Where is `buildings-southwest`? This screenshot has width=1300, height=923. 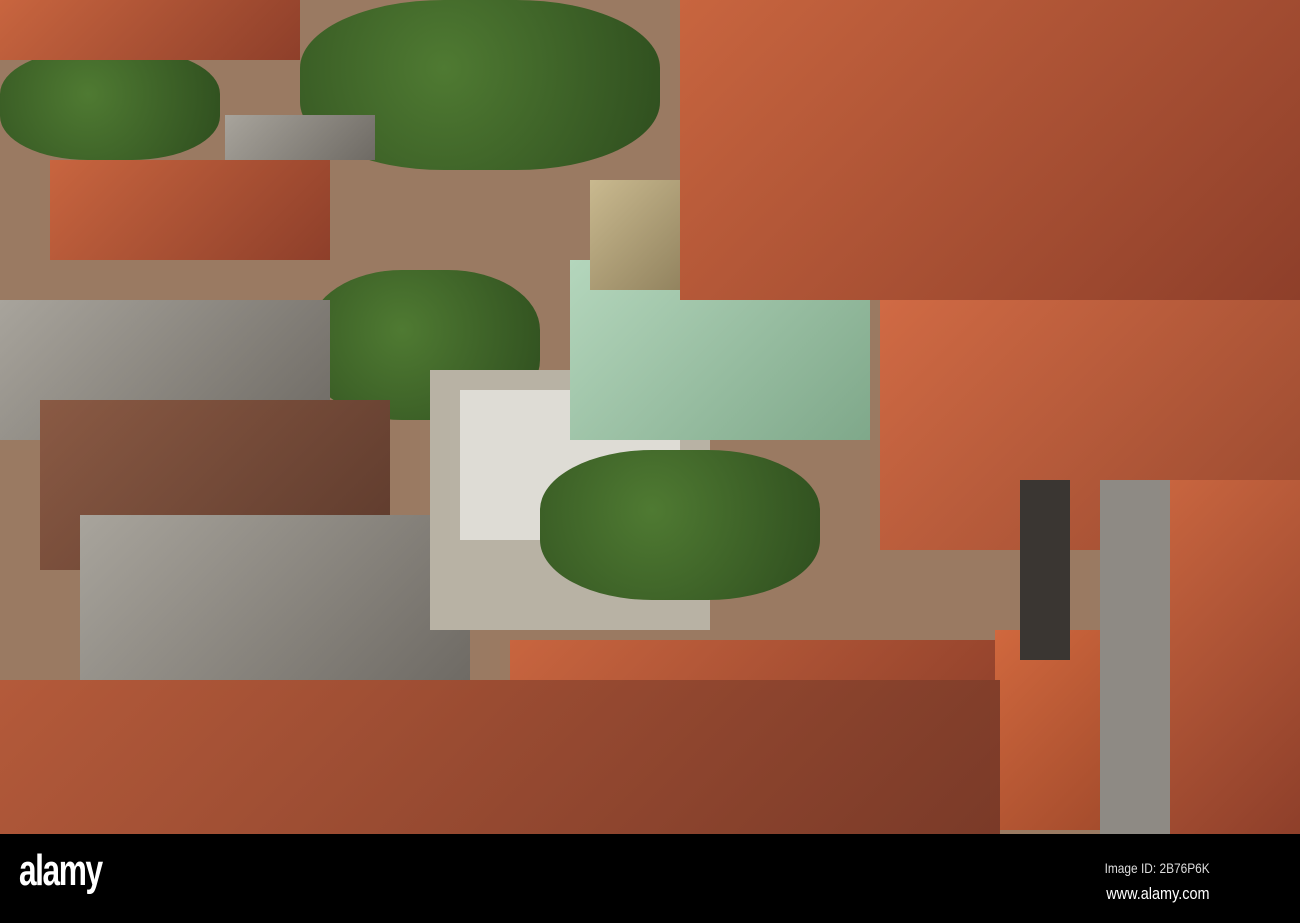
buildings-southwest is located at coordinates (275, 600).